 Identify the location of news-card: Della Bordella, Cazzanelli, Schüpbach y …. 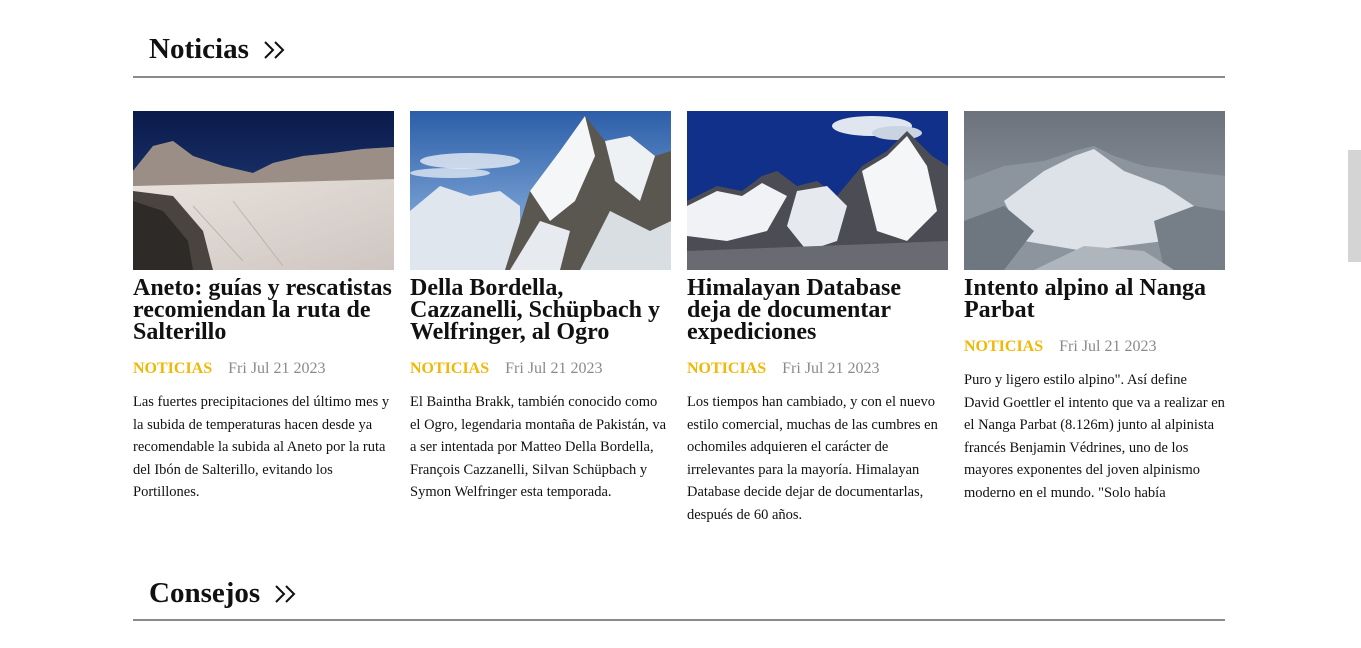
(540, 321).